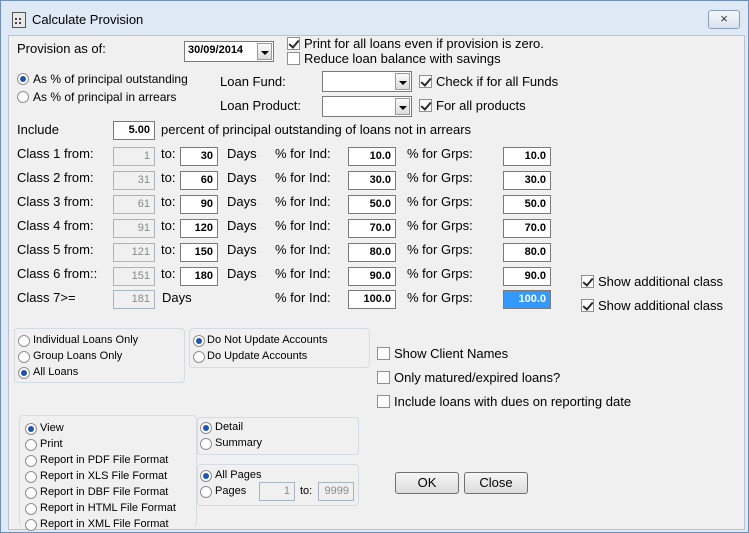 Image resolution: width=749 pixels, height=533 pixels. I want to click on output-pdf-radio, so click(31, 461).